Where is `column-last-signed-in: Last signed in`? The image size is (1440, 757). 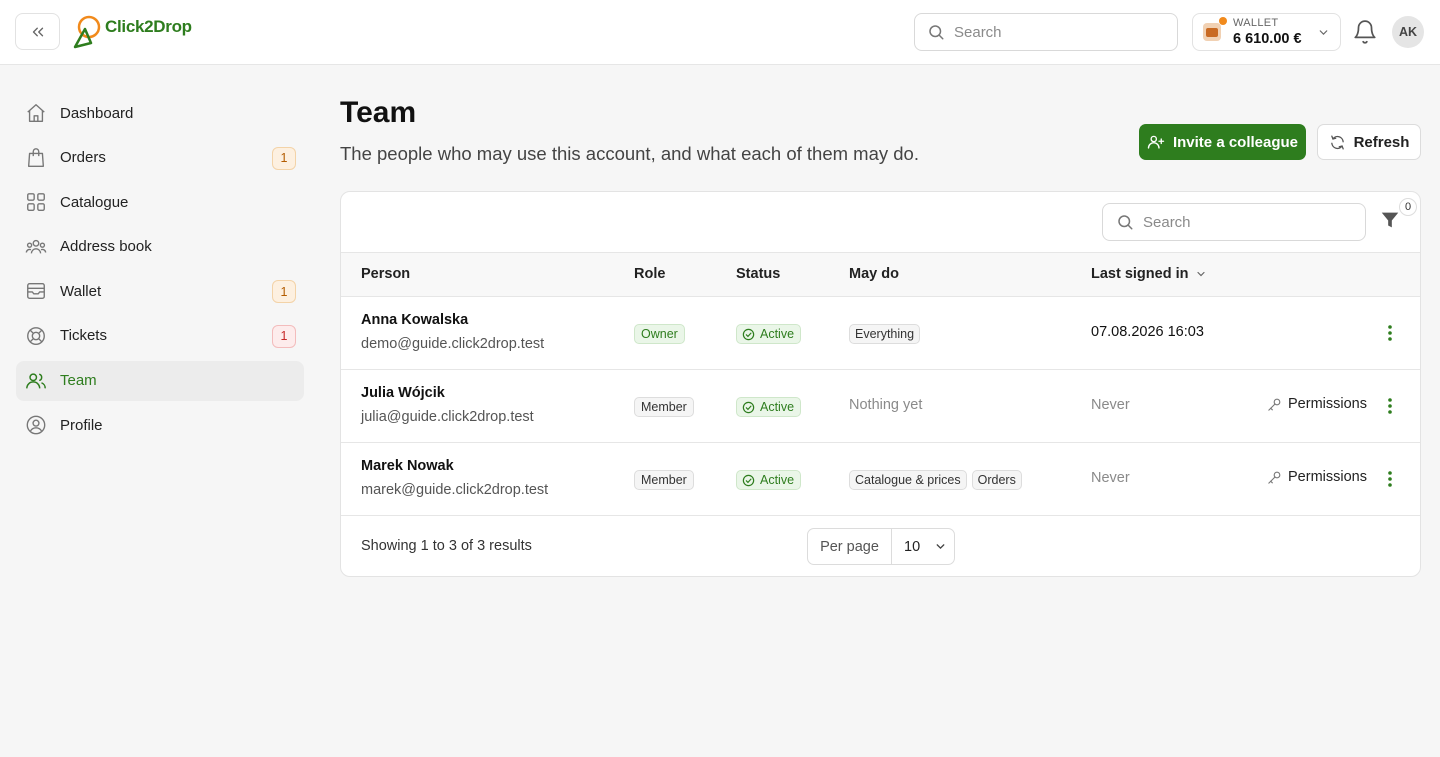
column-last-signed-in: Last signed in is located at coordinates (1149, 274).